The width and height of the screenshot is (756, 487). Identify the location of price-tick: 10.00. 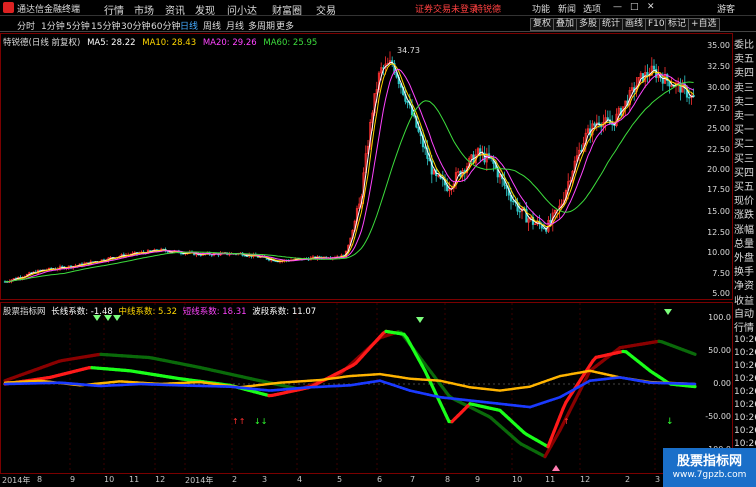
(718, 252).